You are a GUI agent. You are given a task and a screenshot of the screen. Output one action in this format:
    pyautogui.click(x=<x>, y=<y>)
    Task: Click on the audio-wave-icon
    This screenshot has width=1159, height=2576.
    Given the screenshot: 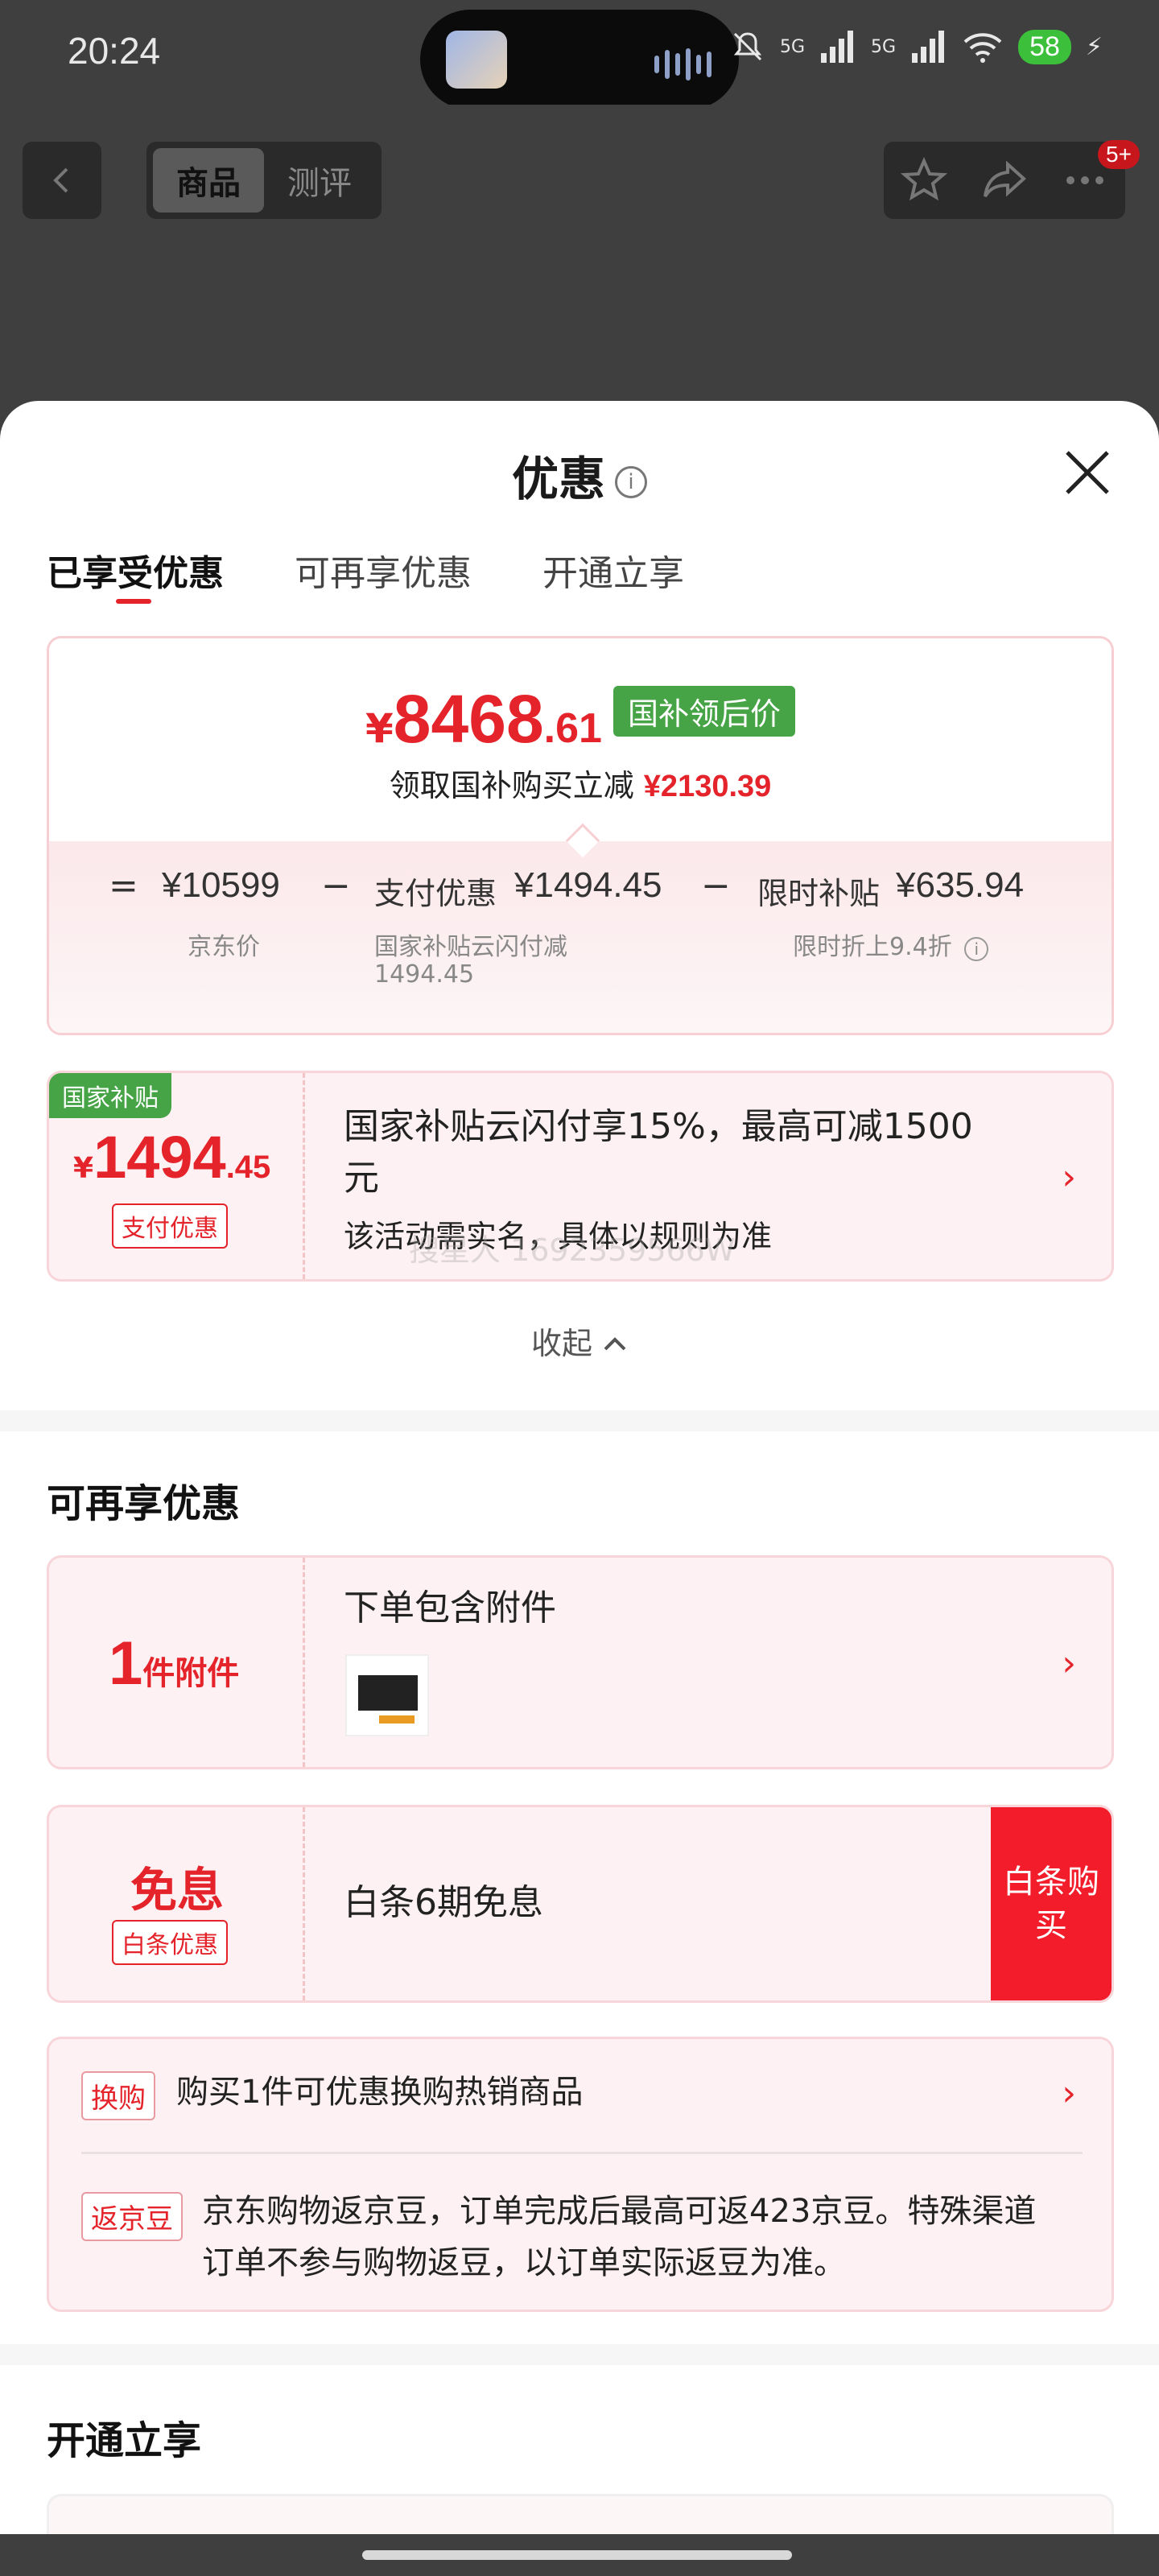 What is the action you would take?
    pyautogui.click(x=682, y=64)
    